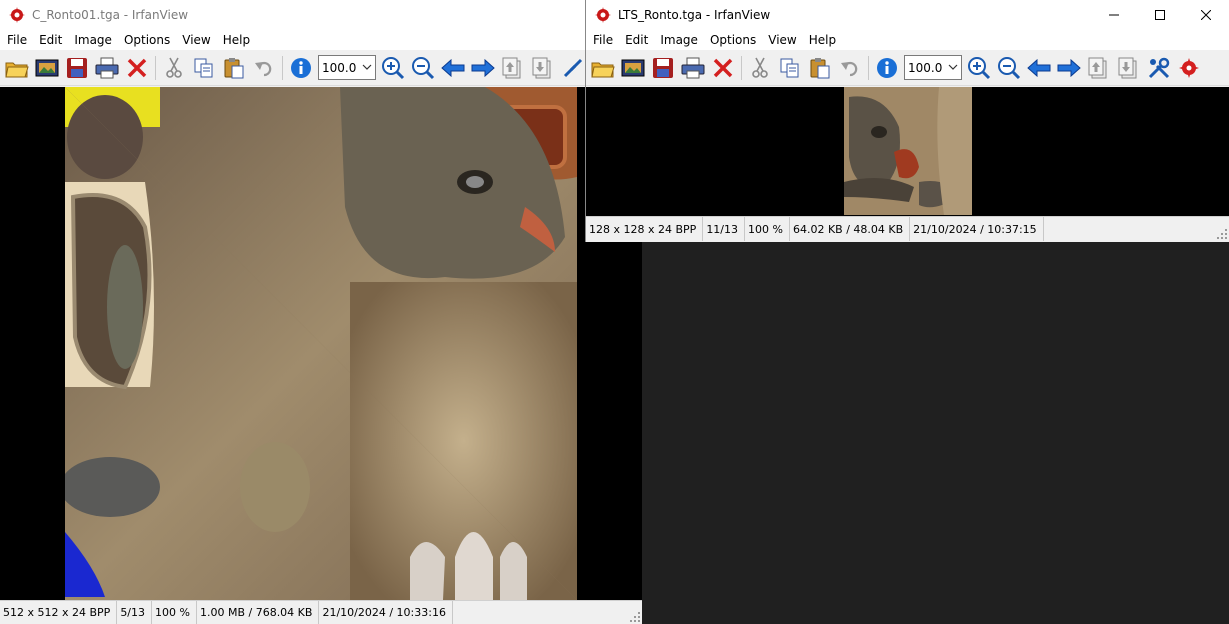 The width and height of the screenshot is (1229, 624). What do you see at coordinates (321, 14) in the screenshot?
I see `title-bar: C_Ronto01.tga - IrfanView` at bounding box center [321, 14].